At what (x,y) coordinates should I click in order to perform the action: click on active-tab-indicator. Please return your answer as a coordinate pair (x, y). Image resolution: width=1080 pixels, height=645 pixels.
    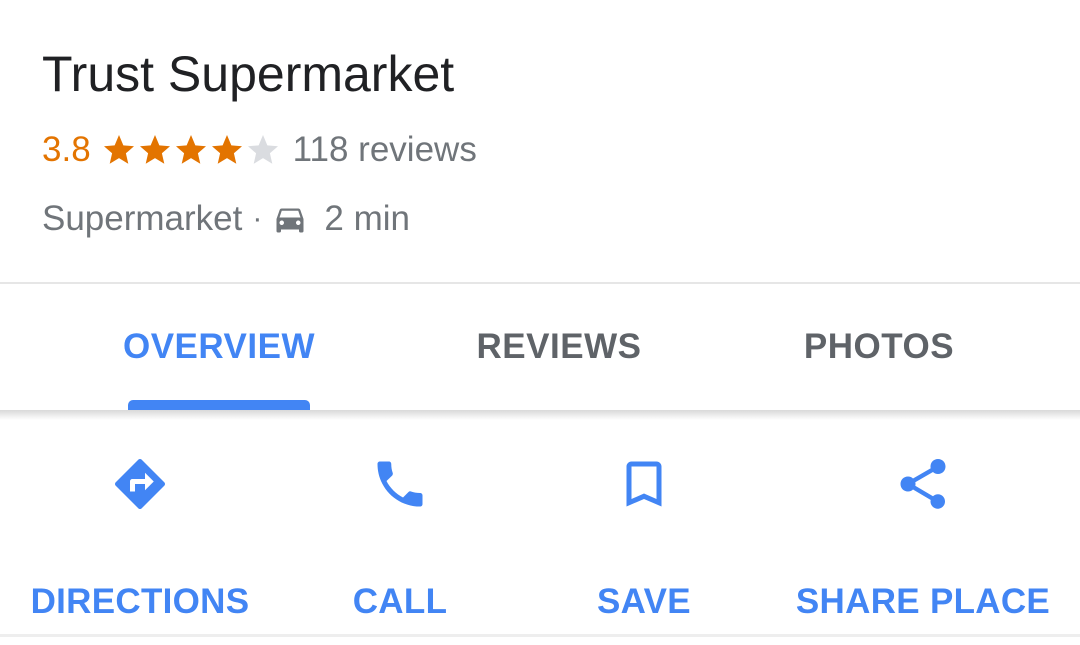
    Looking at the image, I should click on (219, 405).